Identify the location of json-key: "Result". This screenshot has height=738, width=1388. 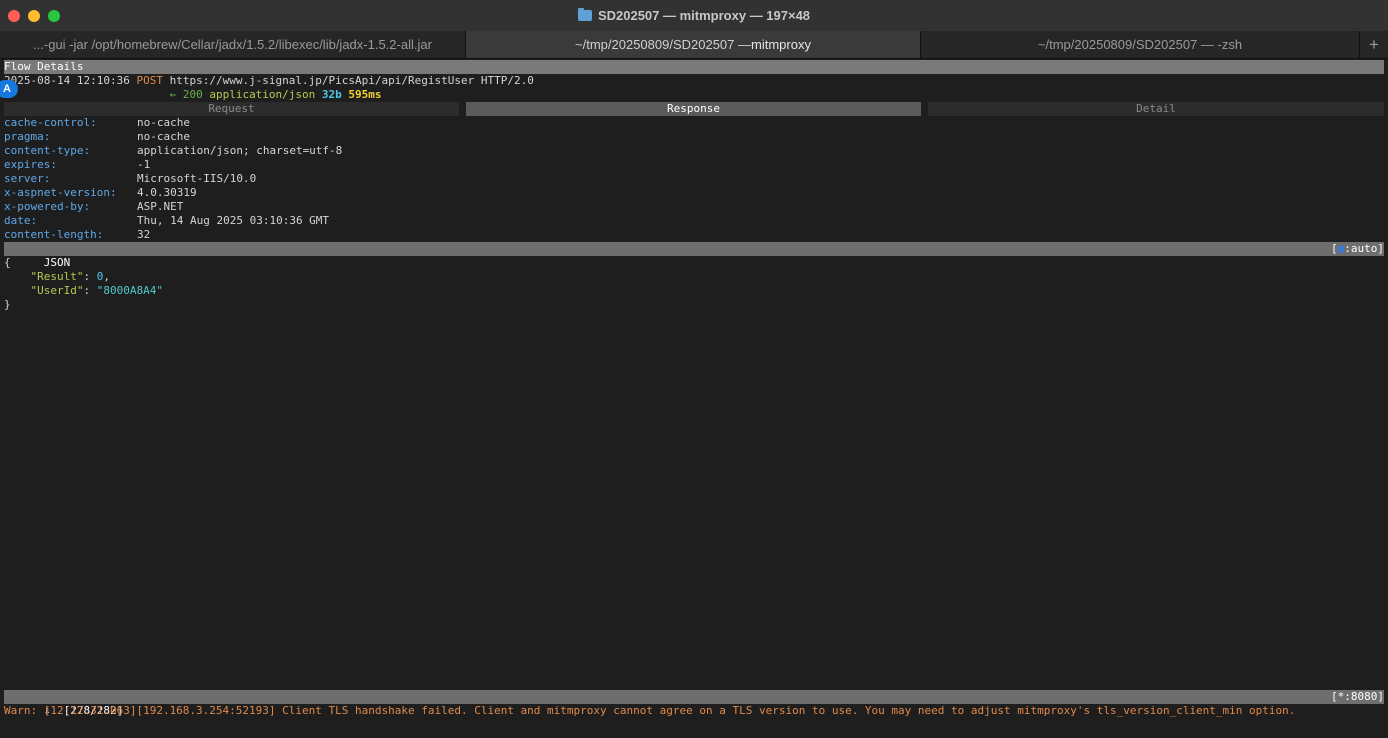
(57, 276).